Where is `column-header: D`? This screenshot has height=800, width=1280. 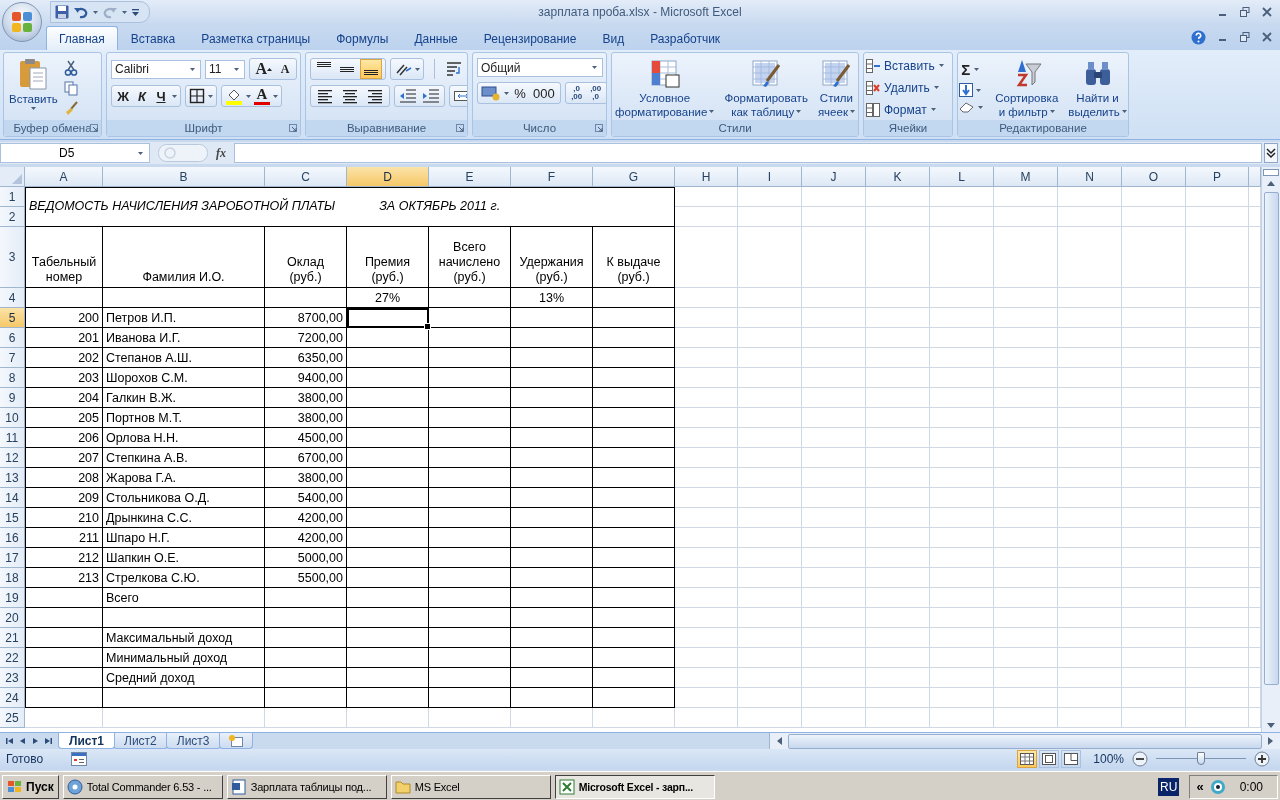 column-header: D is located at coordinates (388, 177).